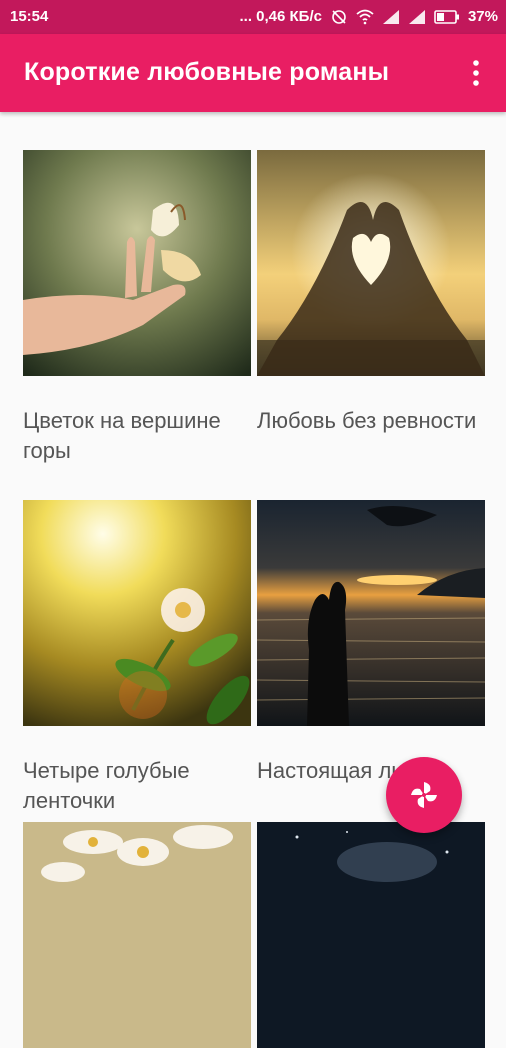 The image size is (506, 1048). I want to click on network-speed: ... 0,46 КБ/с, so click(280, 16).